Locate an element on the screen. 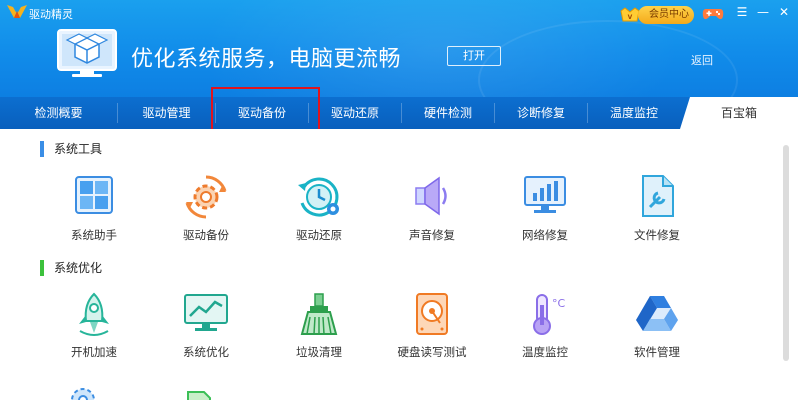  tool-file-repair: 文件修复 is located at coordinates (657, 209).